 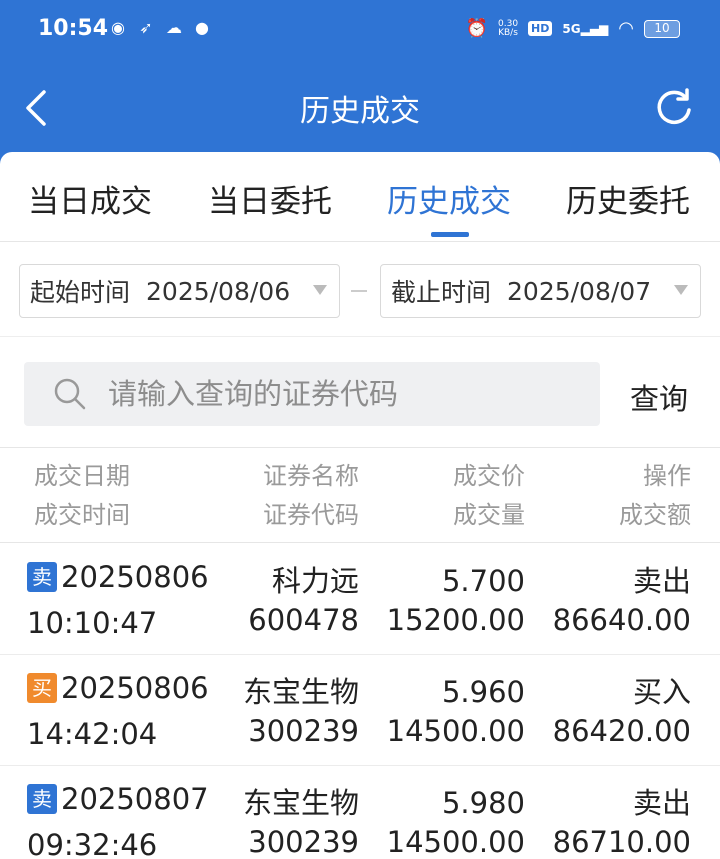 What do you see at coordinates (508, 32) in the screenshot?
I see `net-speed-unit: KB/s` at bounding box center [508, 32].